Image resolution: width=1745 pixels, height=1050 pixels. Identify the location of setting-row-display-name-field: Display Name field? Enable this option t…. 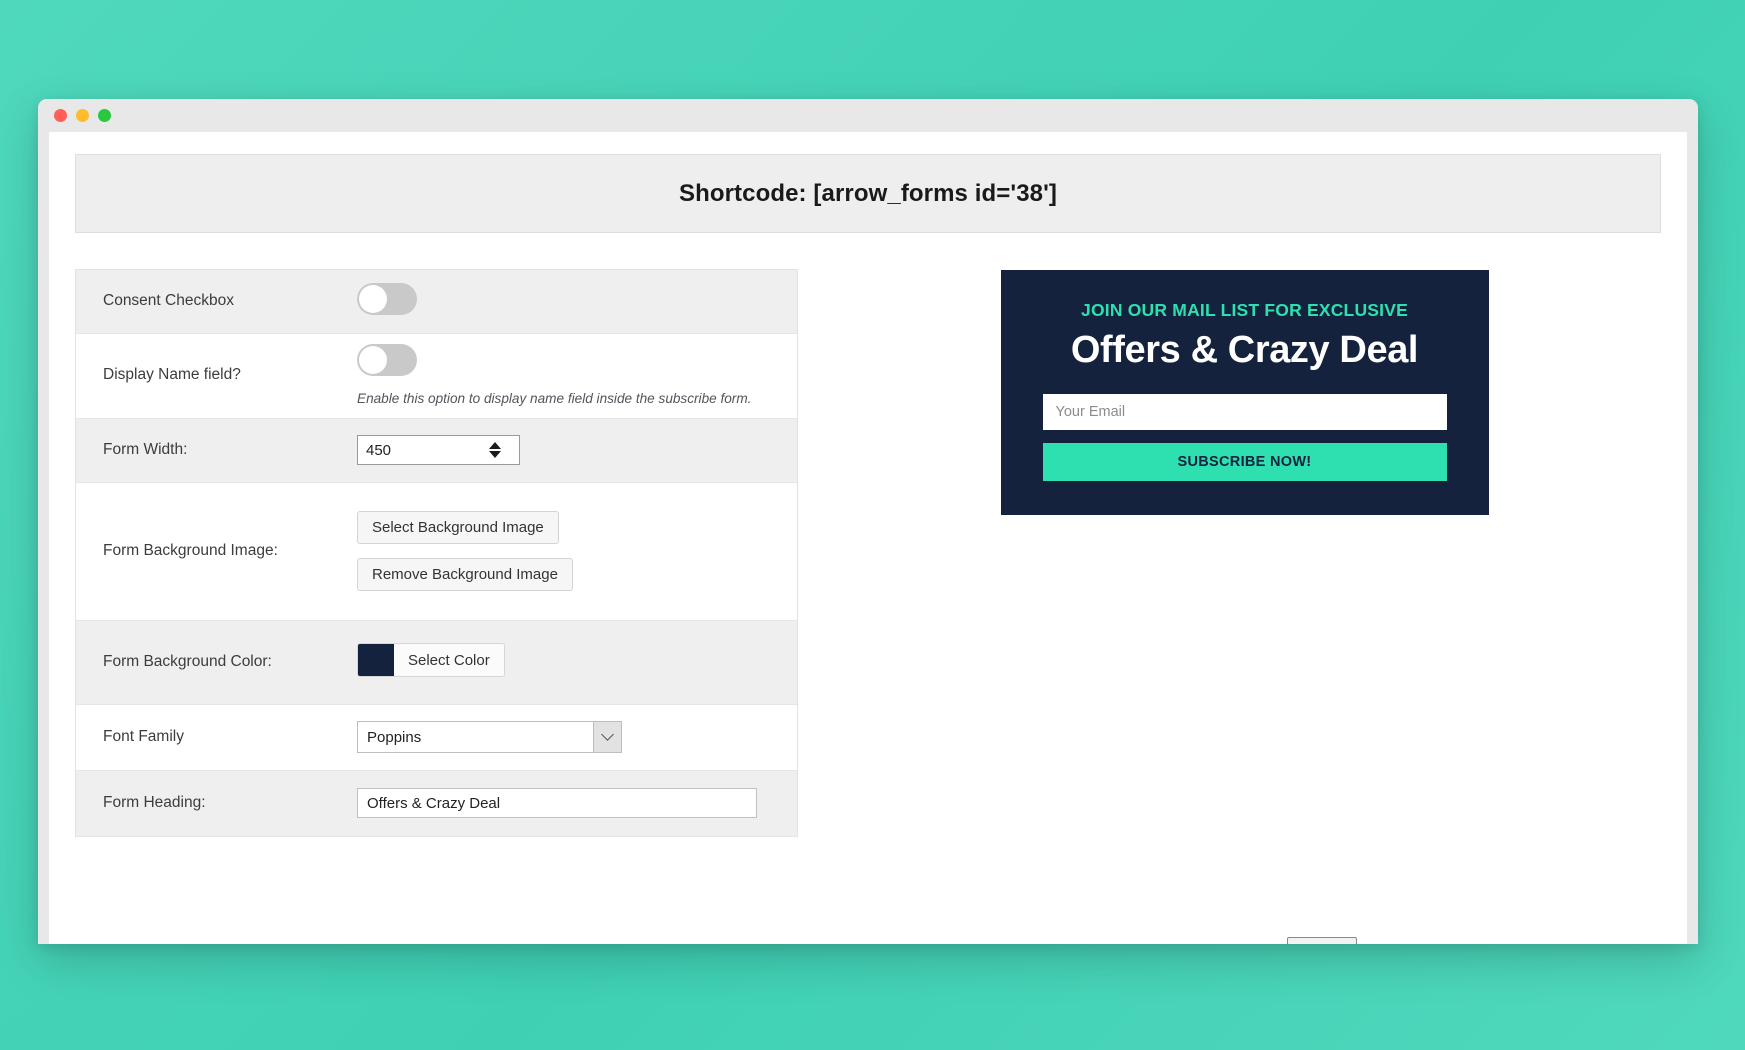
(436, 376).